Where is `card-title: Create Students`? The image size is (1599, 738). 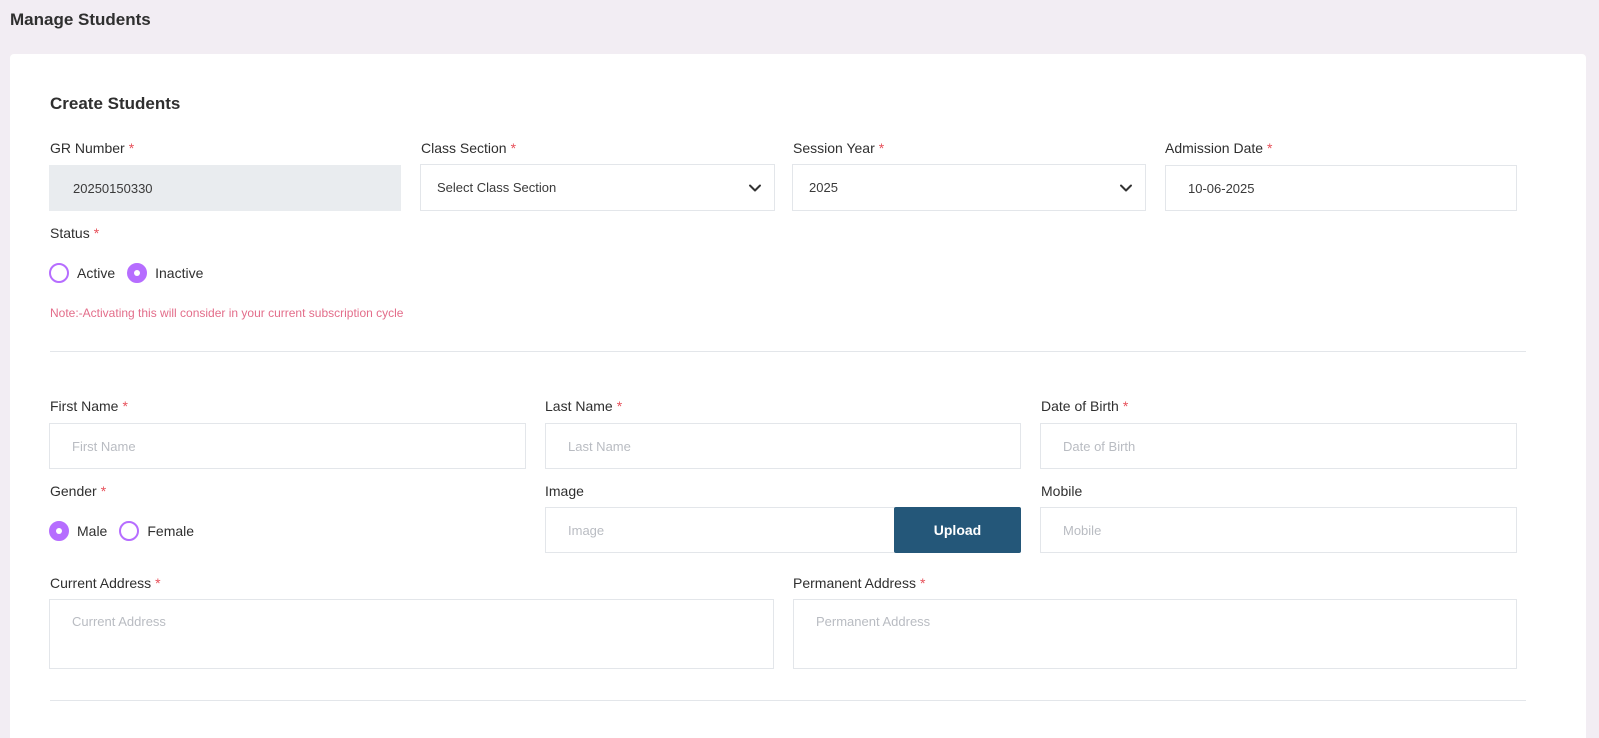
card-title: Create Students is located at coordinates (115, 103).